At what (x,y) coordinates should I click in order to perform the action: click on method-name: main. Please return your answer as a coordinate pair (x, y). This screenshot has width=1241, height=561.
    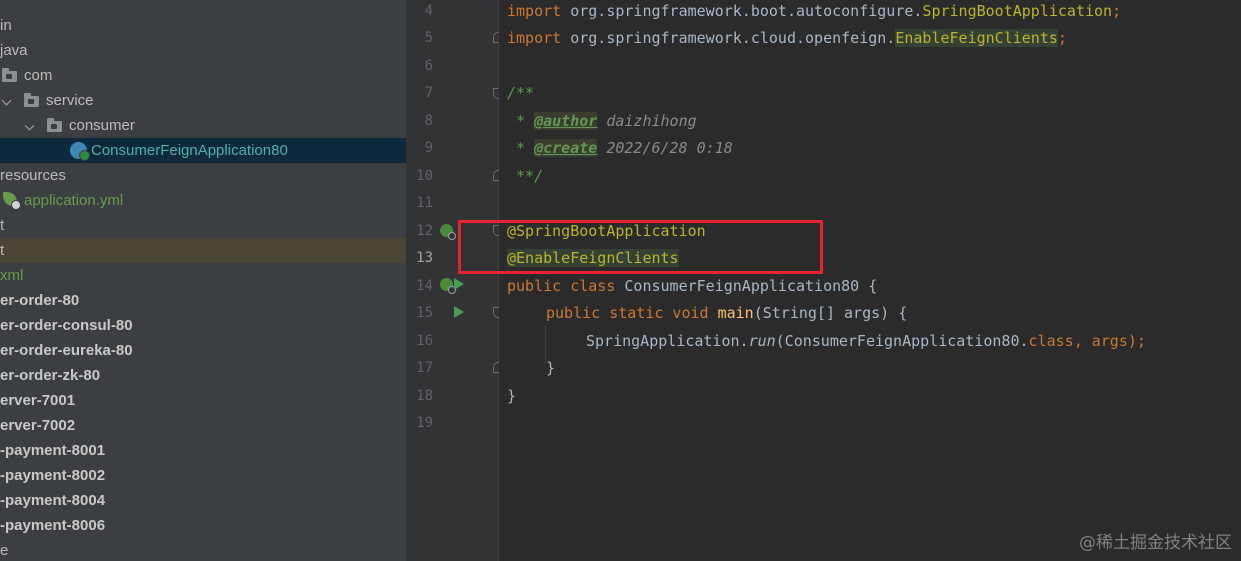
    Looking at the image, I should click on (735, 313).